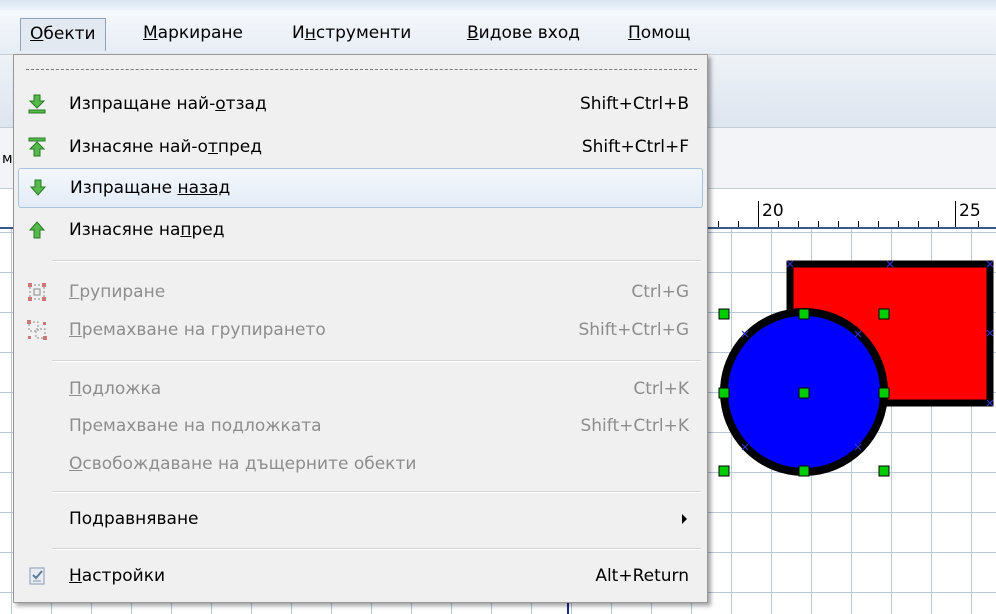  I want to click on menu-item-label: Изпращане назад, so click(150, 188).